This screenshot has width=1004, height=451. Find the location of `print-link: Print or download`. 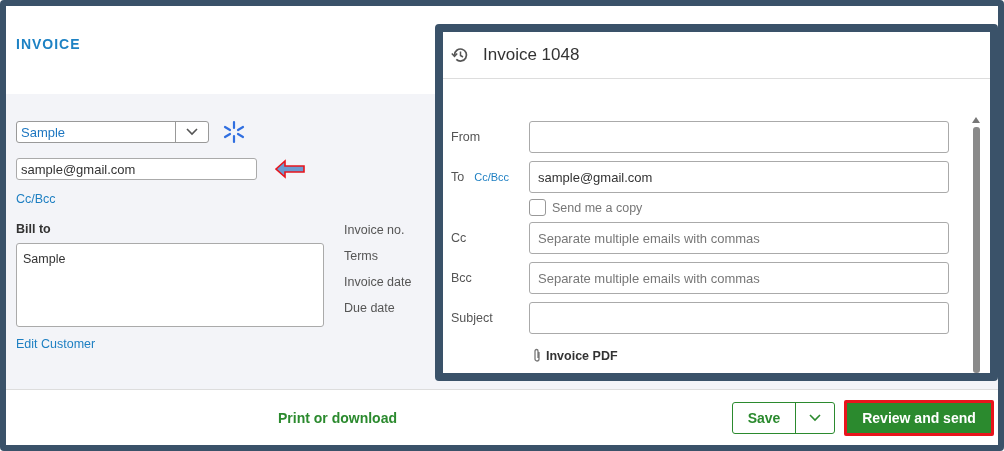

print-link: Print or download is located at coordinates (337, 417).